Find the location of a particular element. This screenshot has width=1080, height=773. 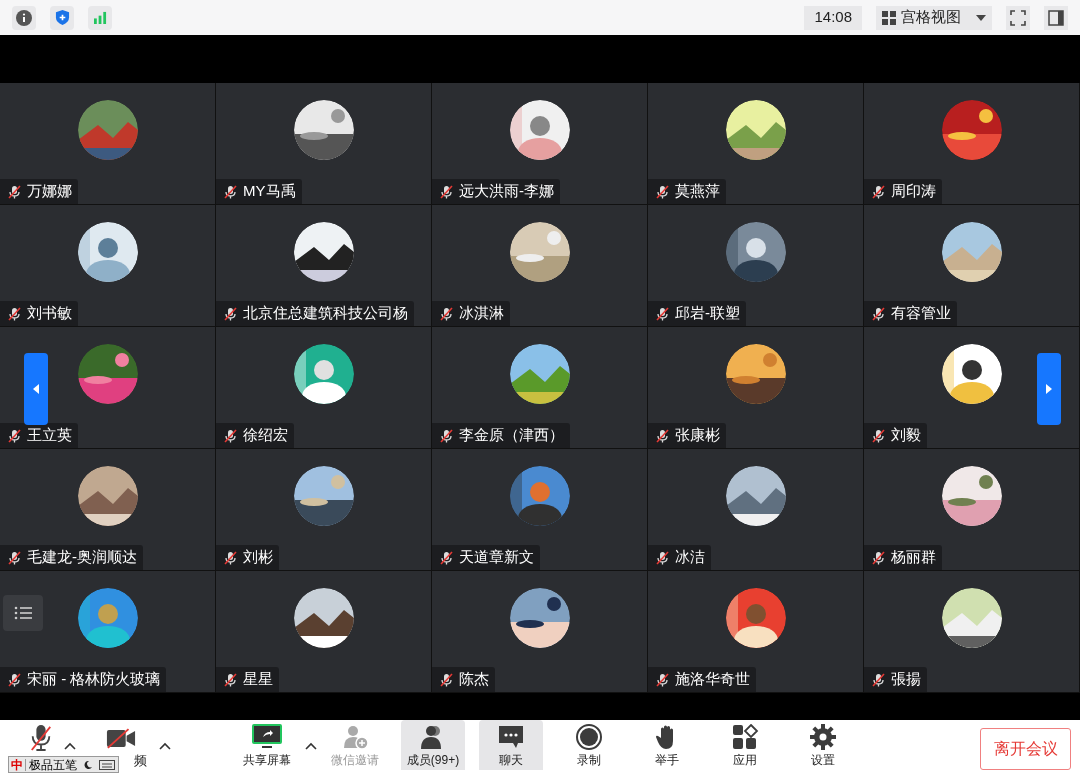

participant-name: 宋丽 - 格林防火玻璃 is located at coordinates (94, 679).